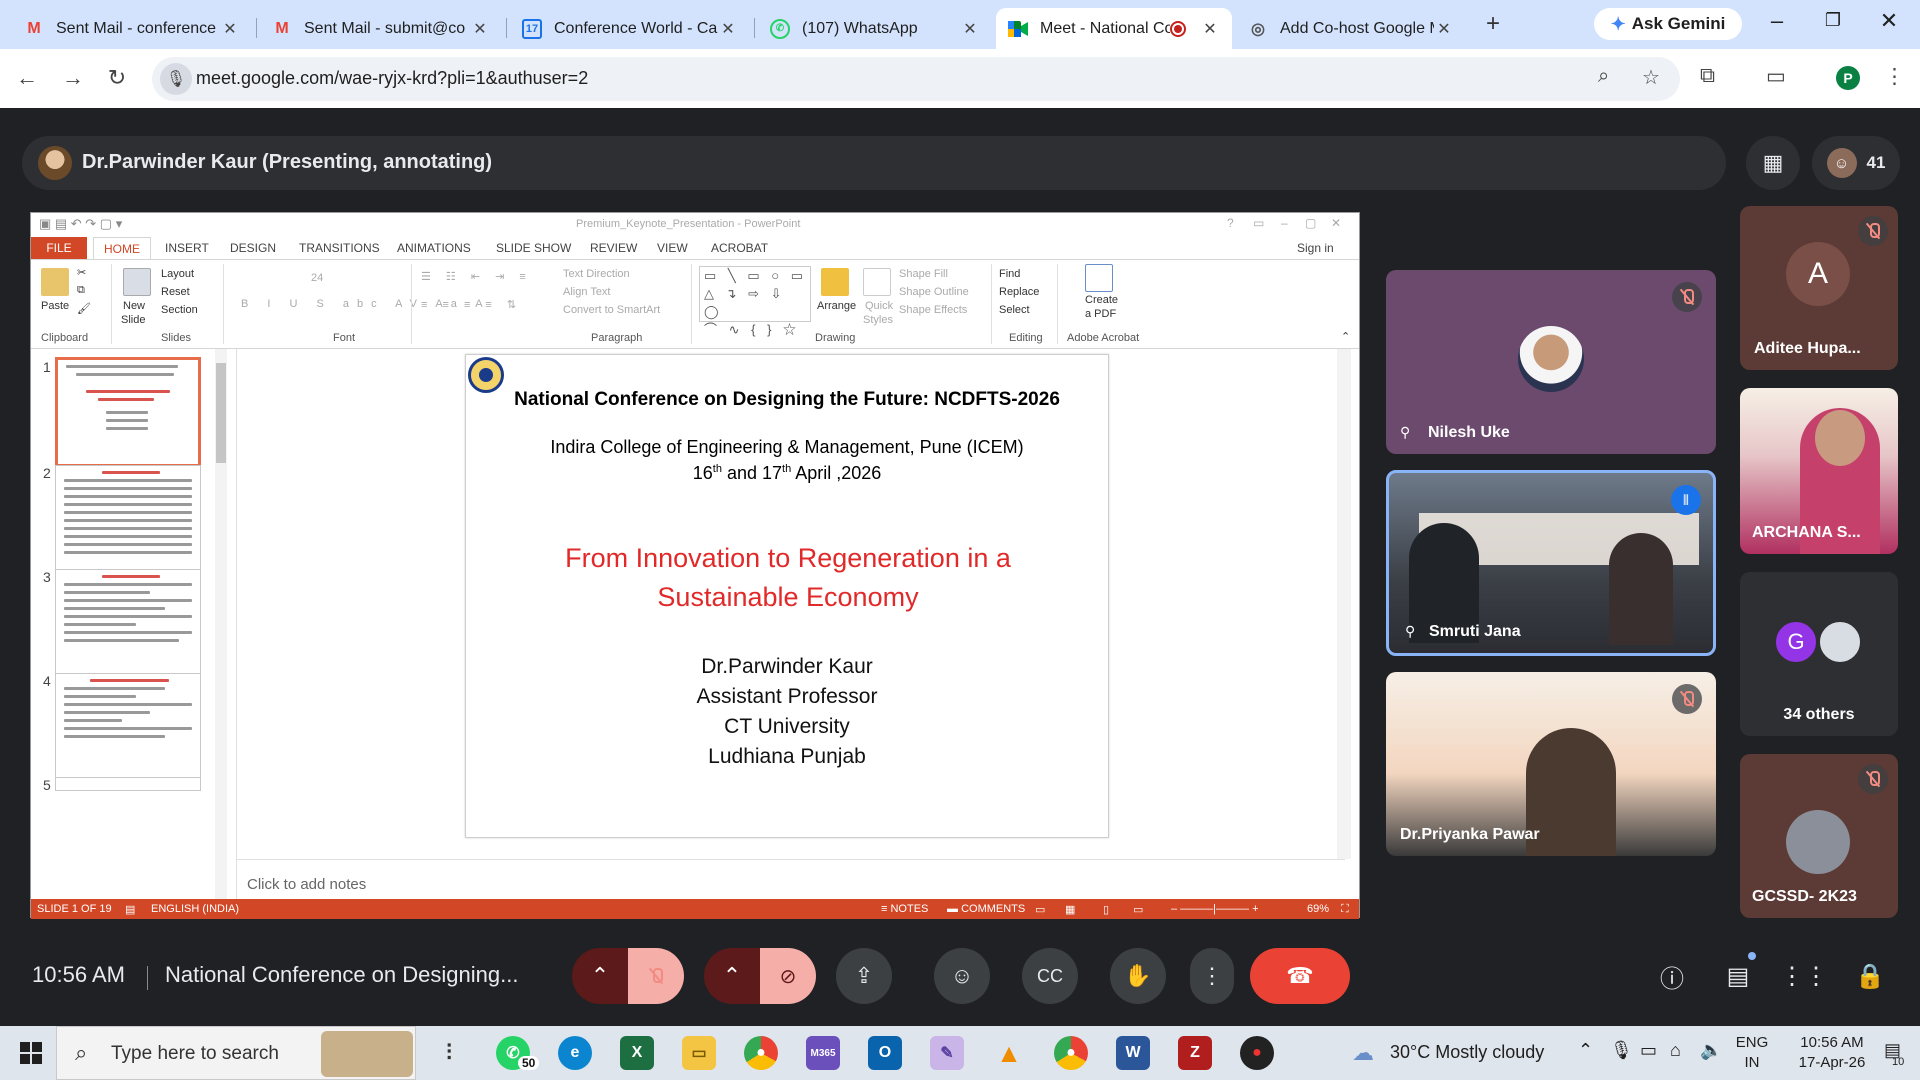  I want to click on tab-acrobat: ACROBAT, so click(739, 248).